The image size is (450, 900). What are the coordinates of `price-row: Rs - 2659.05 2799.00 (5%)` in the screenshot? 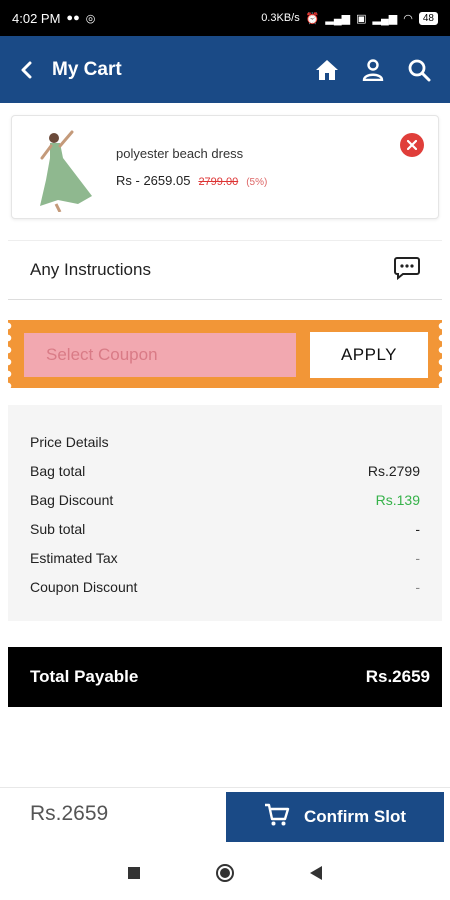 It's located at (191, 180).